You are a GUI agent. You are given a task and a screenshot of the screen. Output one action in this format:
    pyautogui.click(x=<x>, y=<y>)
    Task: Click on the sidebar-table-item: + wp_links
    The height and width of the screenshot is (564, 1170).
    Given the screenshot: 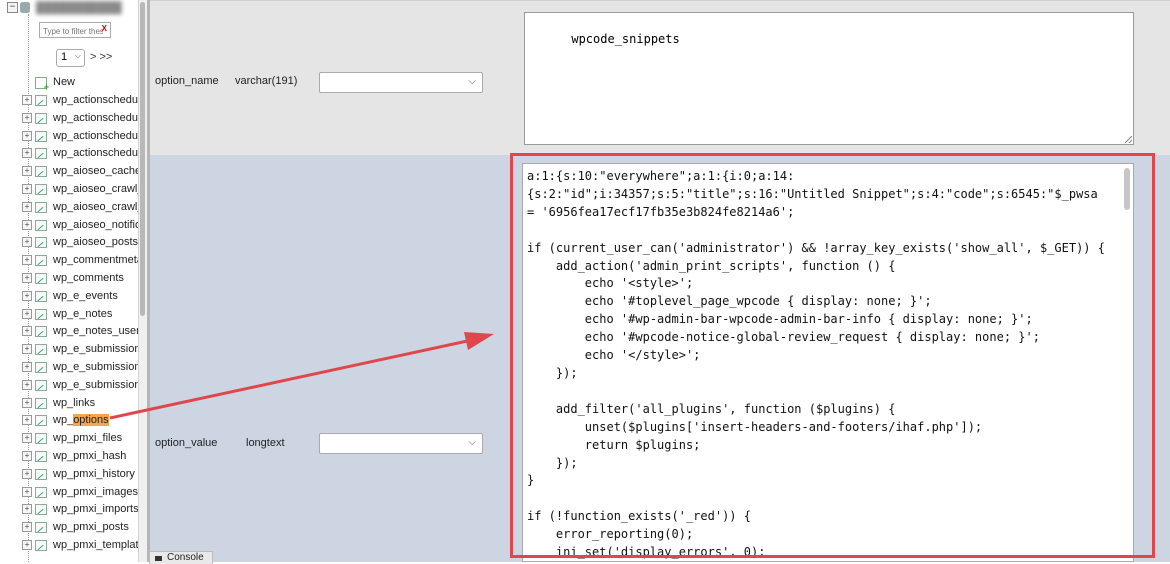 What is the action you would take?
    pyautogui.click(x=80, y=403)
    